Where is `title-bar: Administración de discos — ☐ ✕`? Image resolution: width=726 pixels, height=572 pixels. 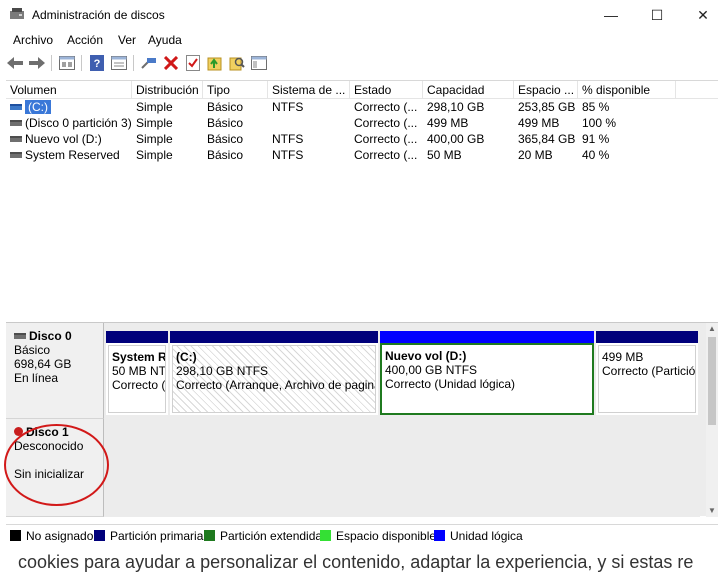 title-bar: Administración de discos — ☐ ✕ is located at coordinates (363, 15).